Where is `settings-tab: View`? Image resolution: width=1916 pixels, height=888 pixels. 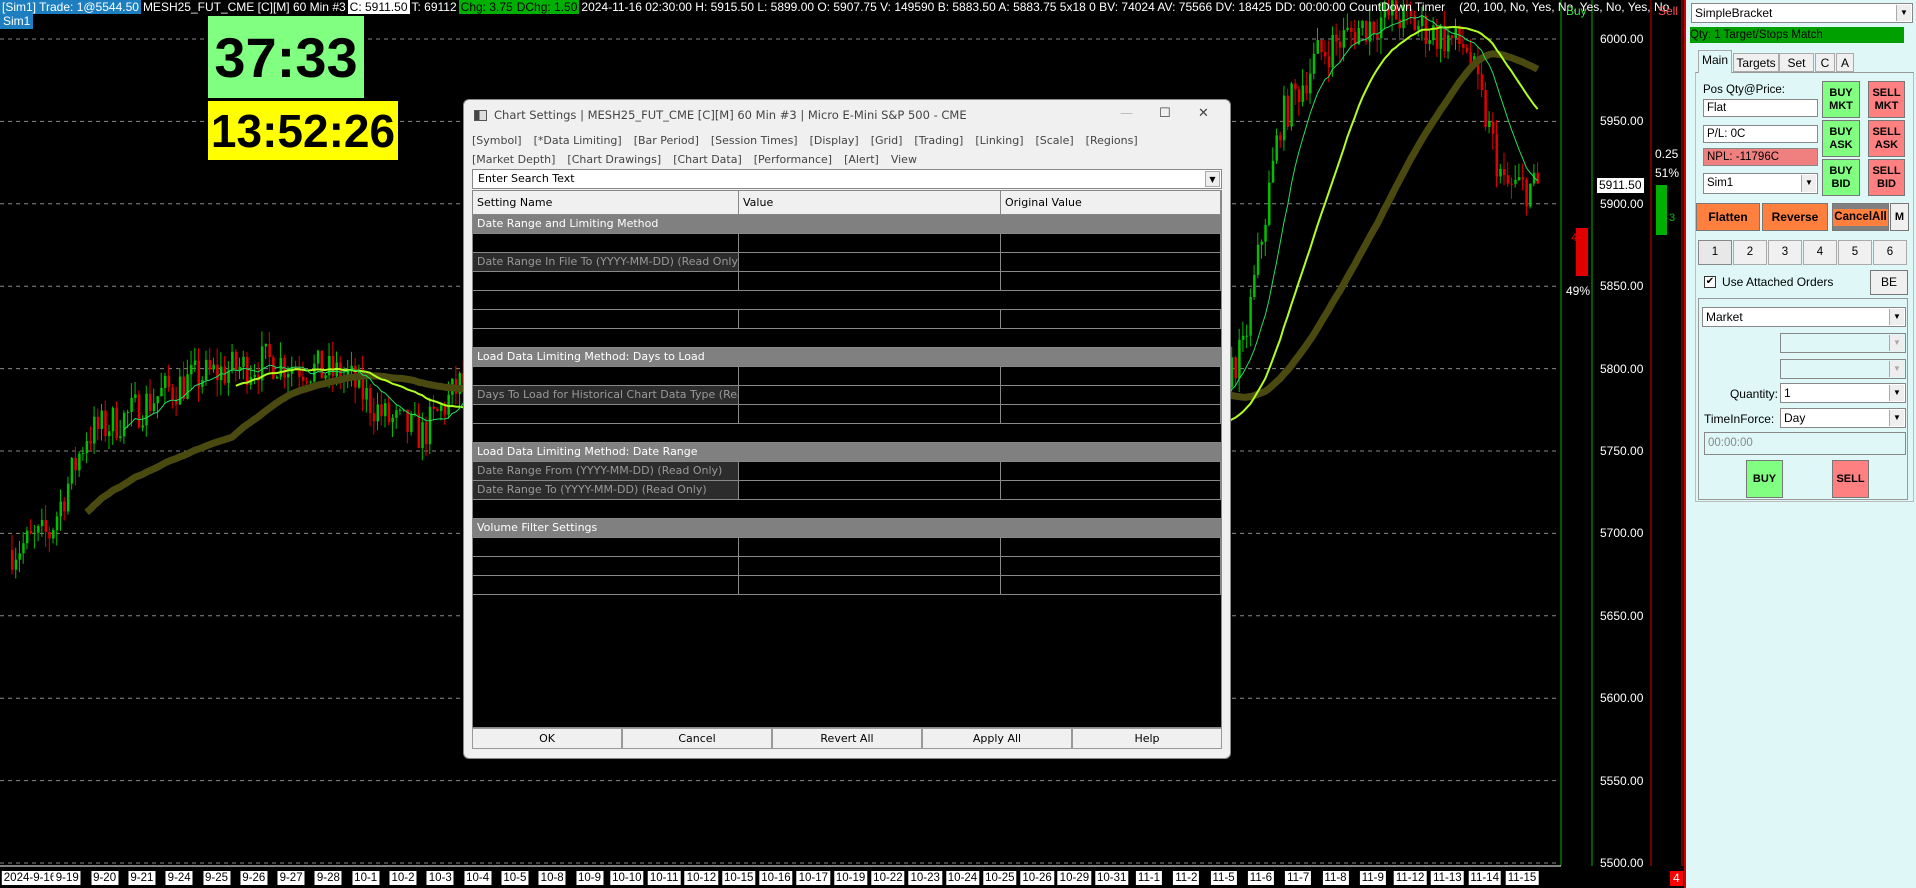
settings-tab: View is located at coordinates (904, 159).